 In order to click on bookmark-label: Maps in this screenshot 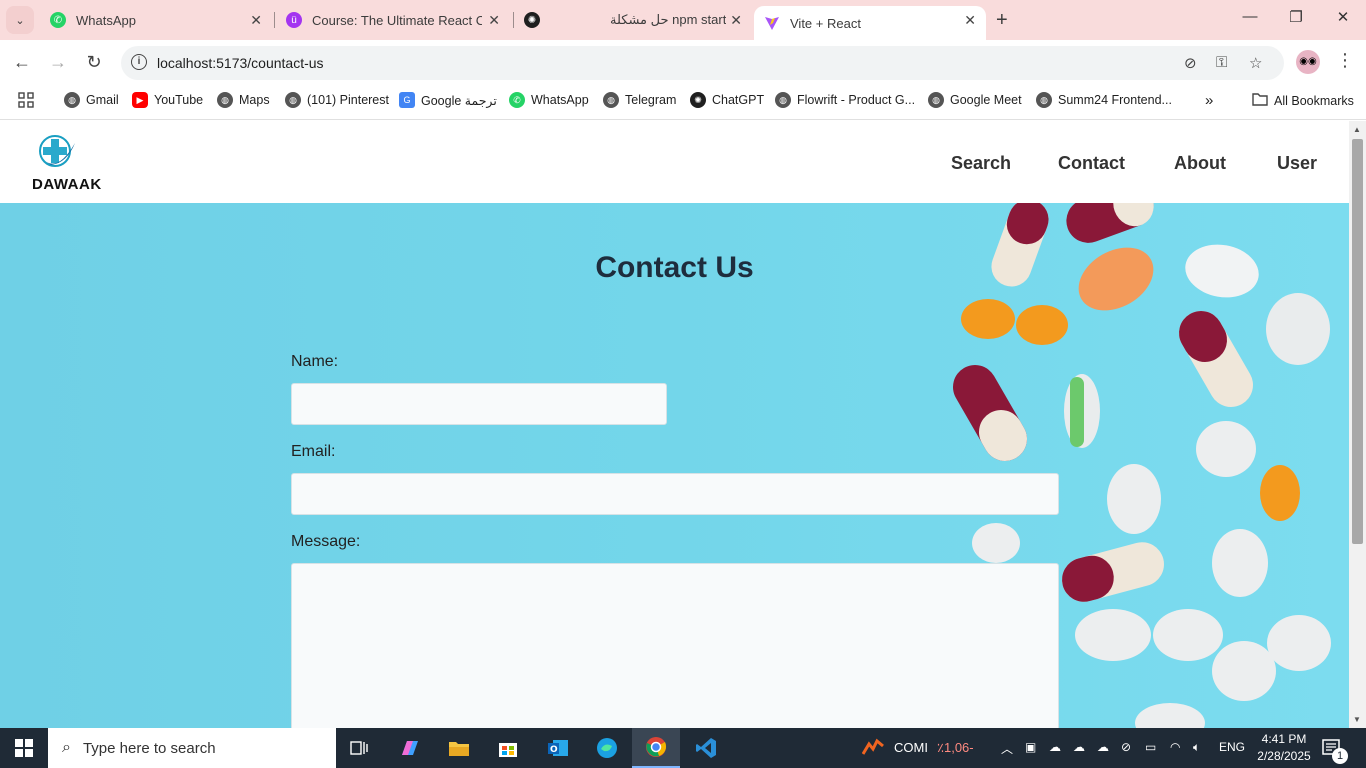, I will do `click(254, 100)`.